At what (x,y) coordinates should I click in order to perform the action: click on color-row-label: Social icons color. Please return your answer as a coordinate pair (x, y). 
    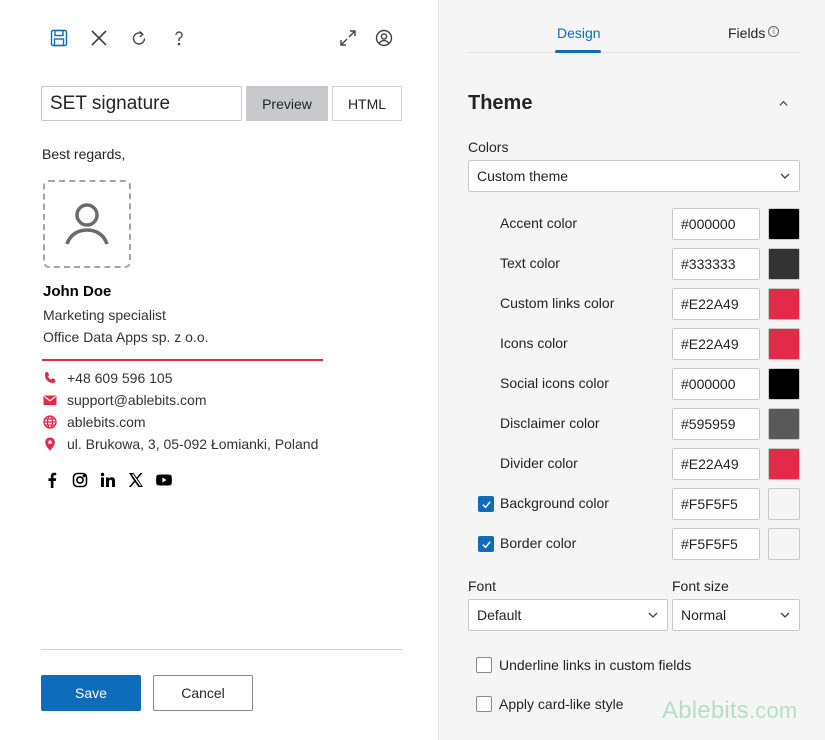
    Looking at the image, I should click on (554, 383).